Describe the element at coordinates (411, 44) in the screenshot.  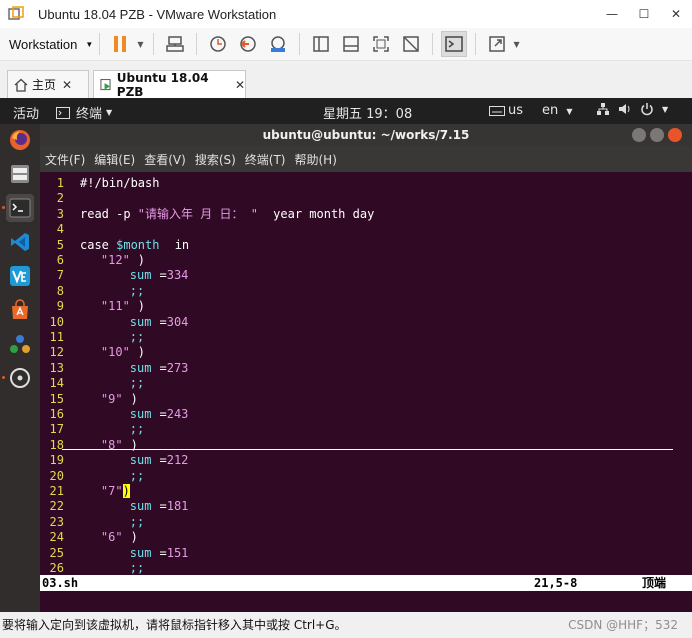
I see `unity-mode-button` at that location.